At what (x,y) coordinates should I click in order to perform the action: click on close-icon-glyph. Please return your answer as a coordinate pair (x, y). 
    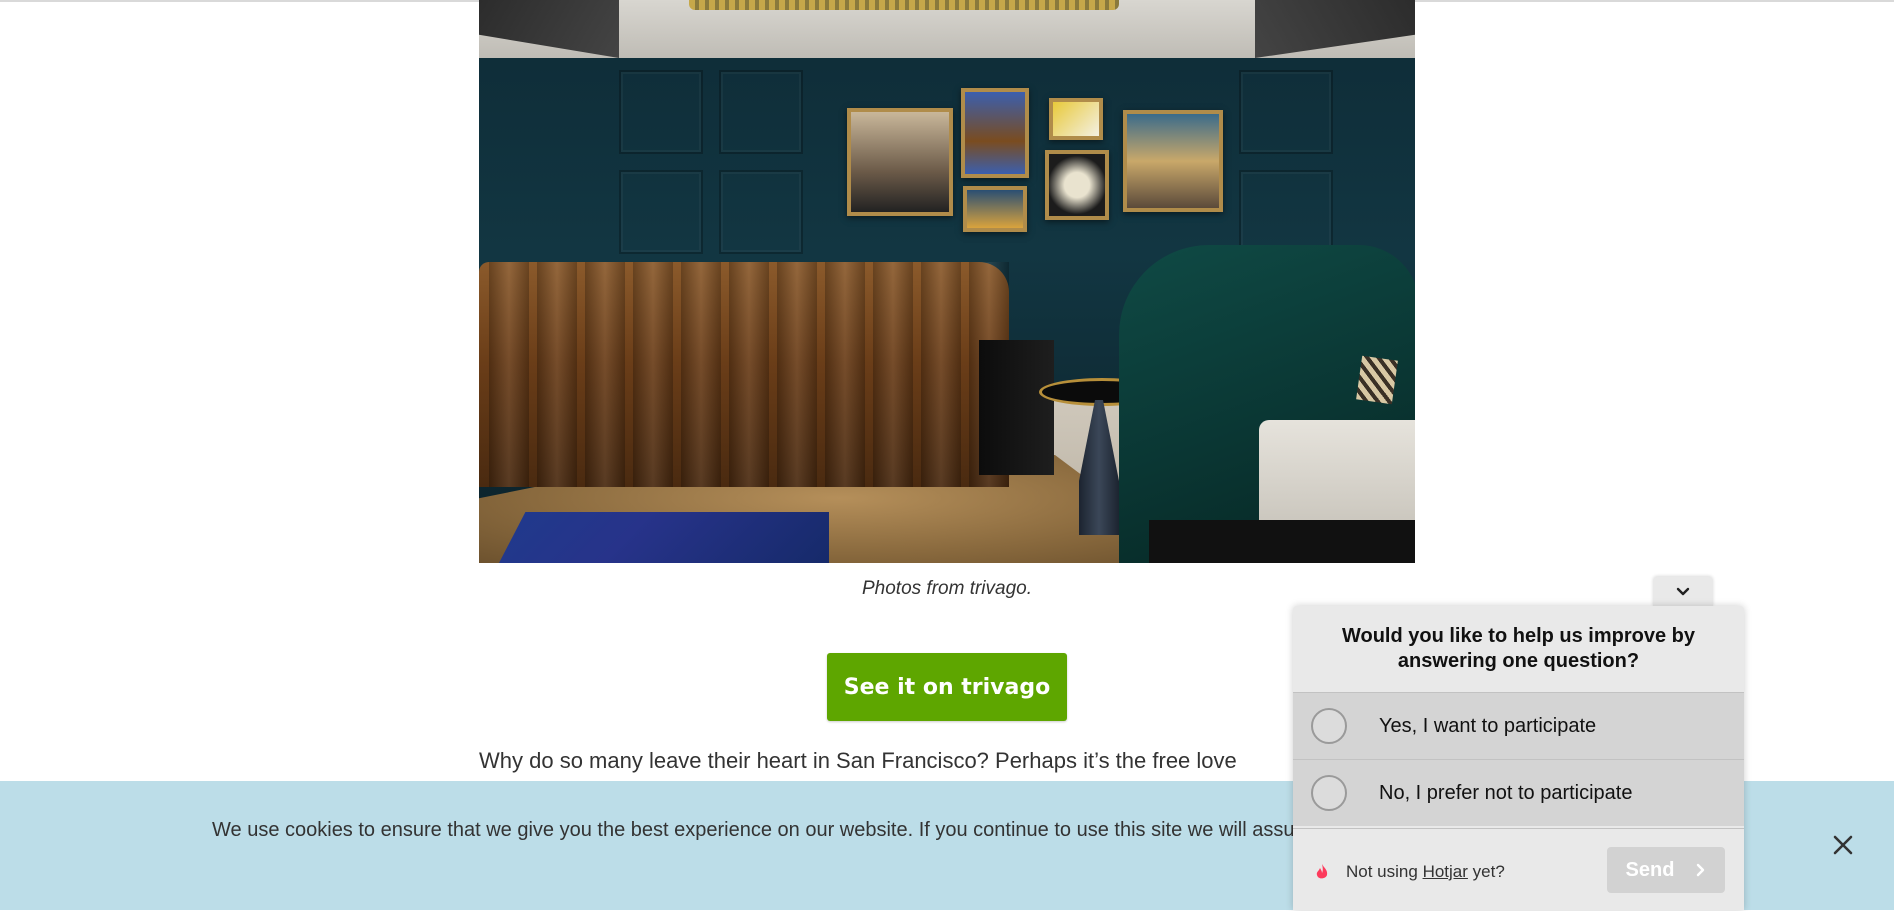
    Looking at the image, I should click on (1843, 845).